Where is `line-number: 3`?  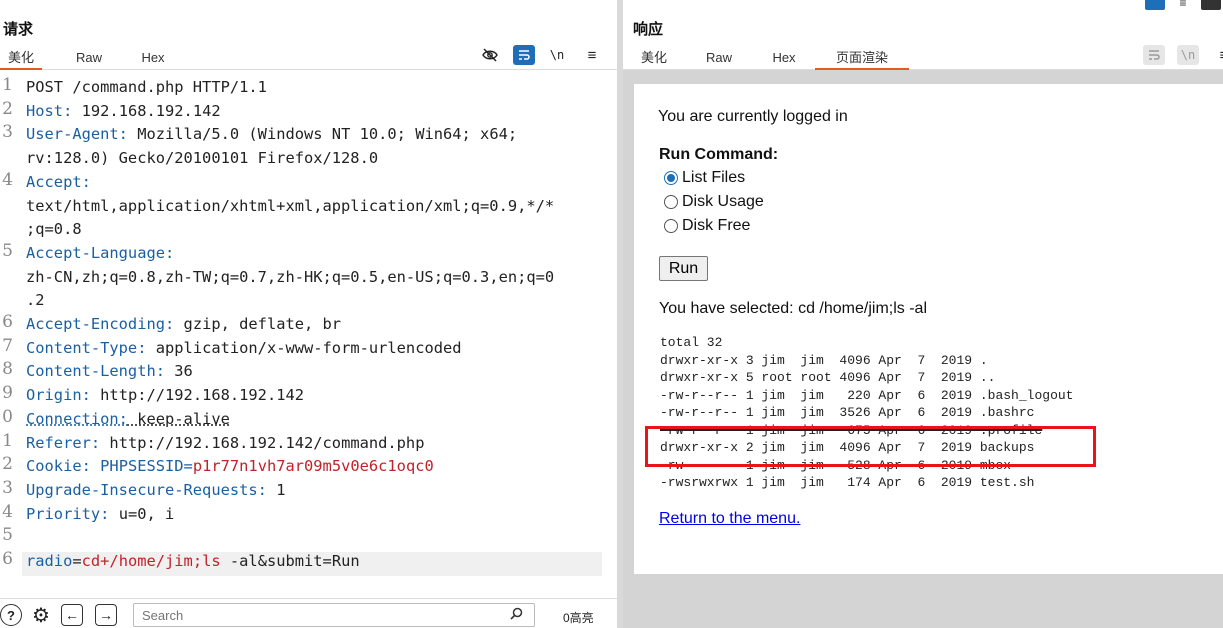
line-number: 3 is located at coordinates (7, 132).